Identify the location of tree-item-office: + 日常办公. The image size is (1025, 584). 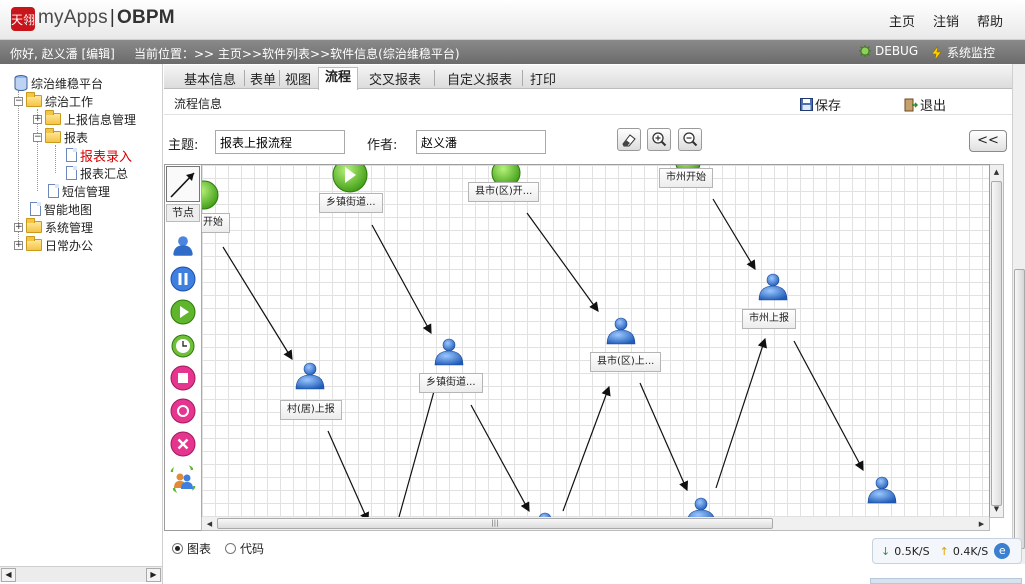
(53, 245).